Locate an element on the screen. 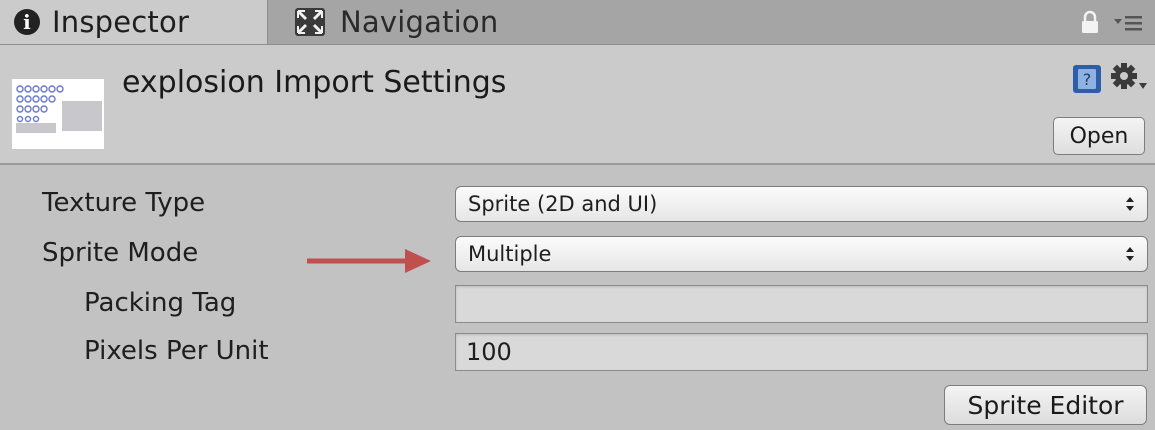 The width and height of the screenshot is (1155, 430). texture-type-dropdown: Sprite (2D and UI) is located at coordinates (801, 204).